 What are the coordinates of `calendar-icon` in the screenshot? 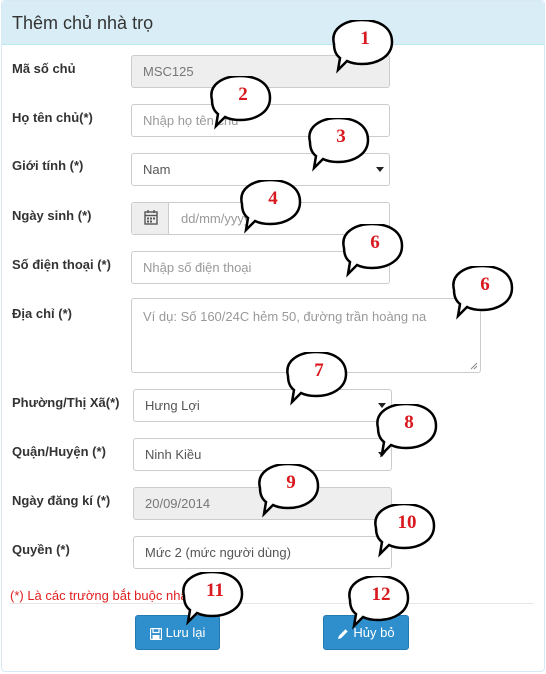 It's located at (150, 218).